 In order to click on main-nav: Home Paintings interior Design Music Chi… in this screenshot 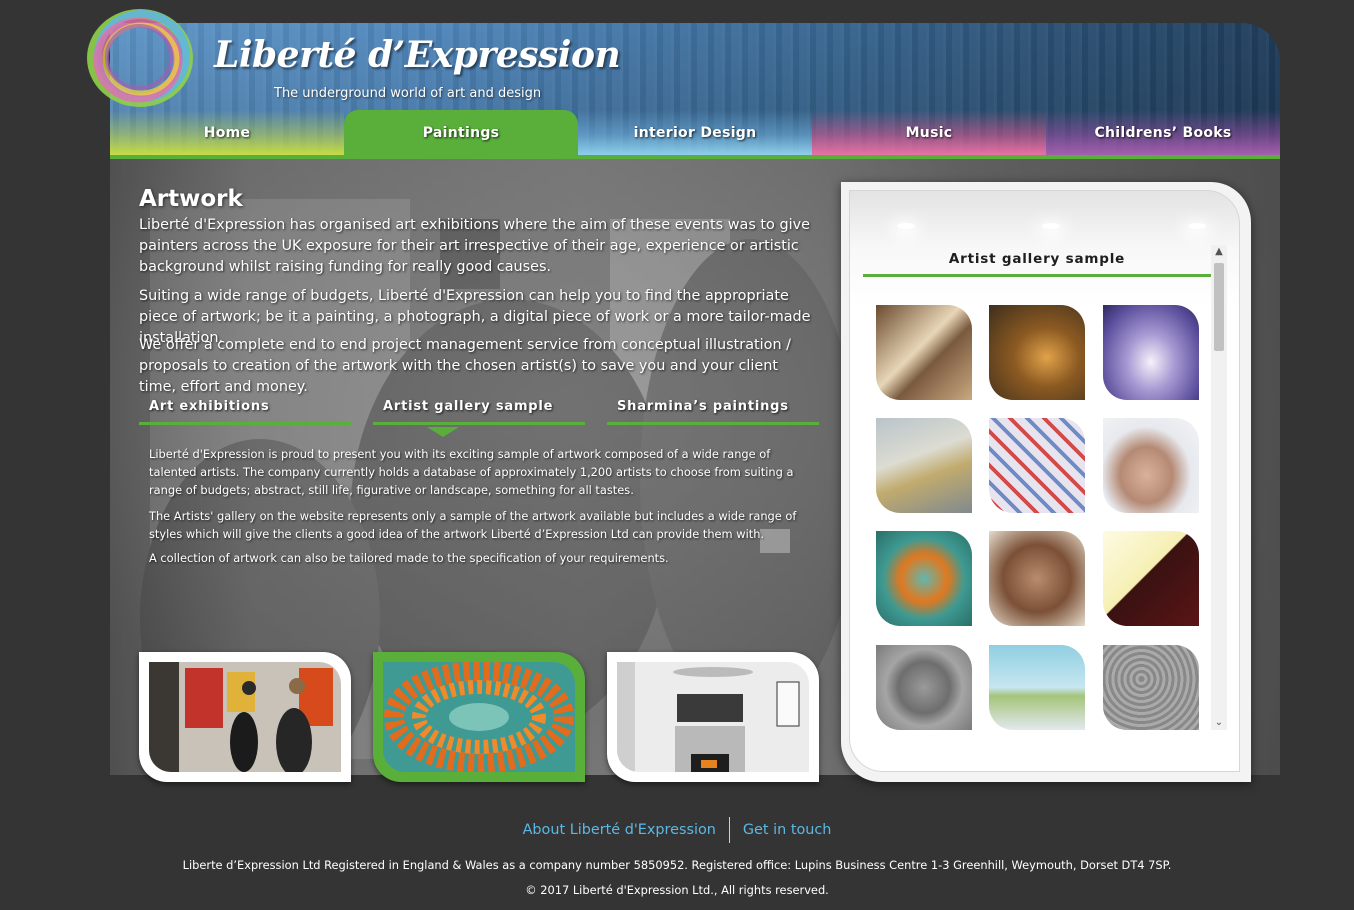, I will do `click(695, 132)`.